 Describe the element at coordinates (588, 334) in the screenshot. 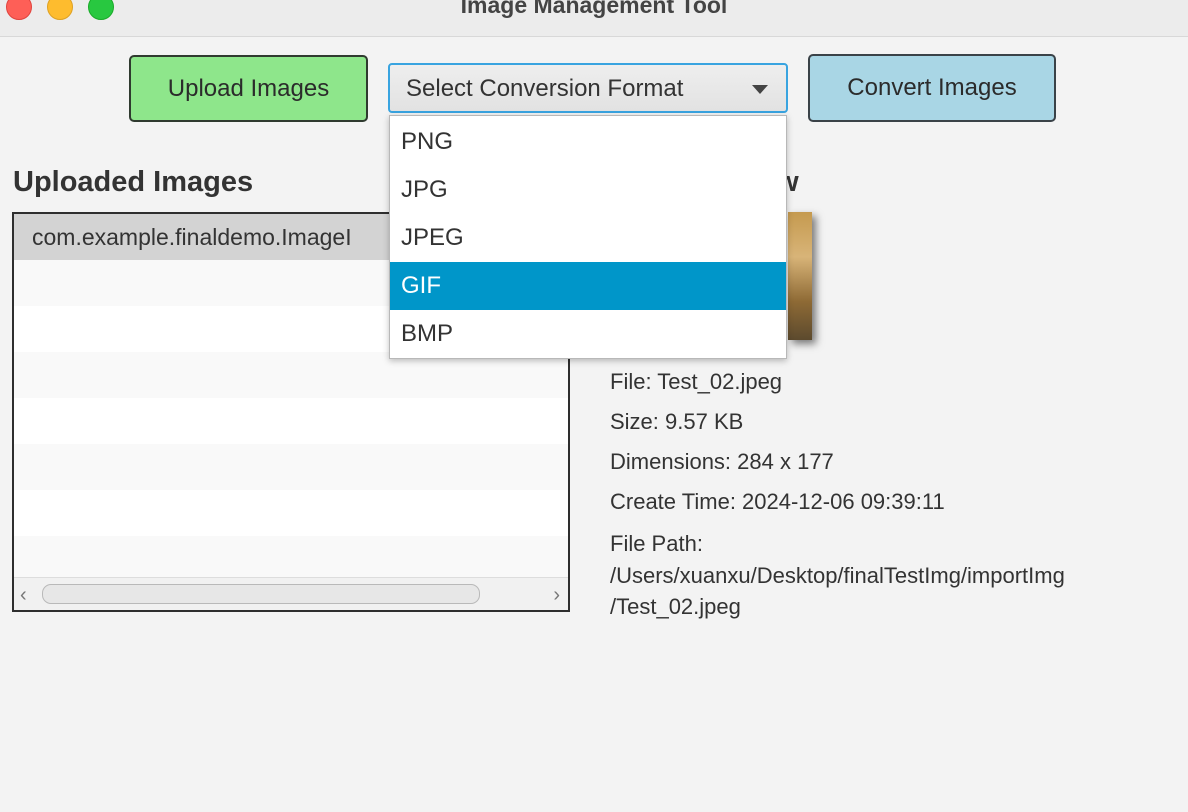

I see `format-option-bmp: BMP` at that location.